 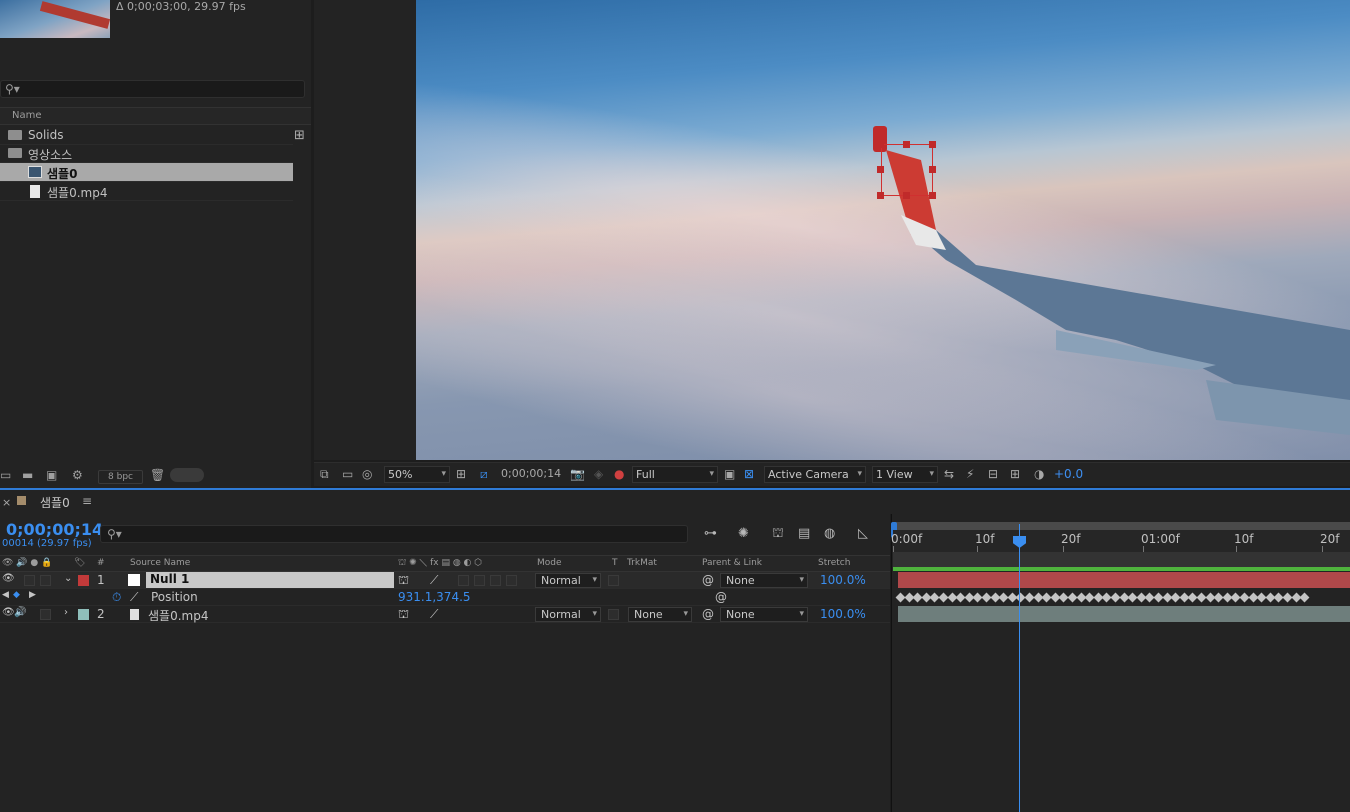 I want to click on mode-header: Mode, so click(x=549, y=563).